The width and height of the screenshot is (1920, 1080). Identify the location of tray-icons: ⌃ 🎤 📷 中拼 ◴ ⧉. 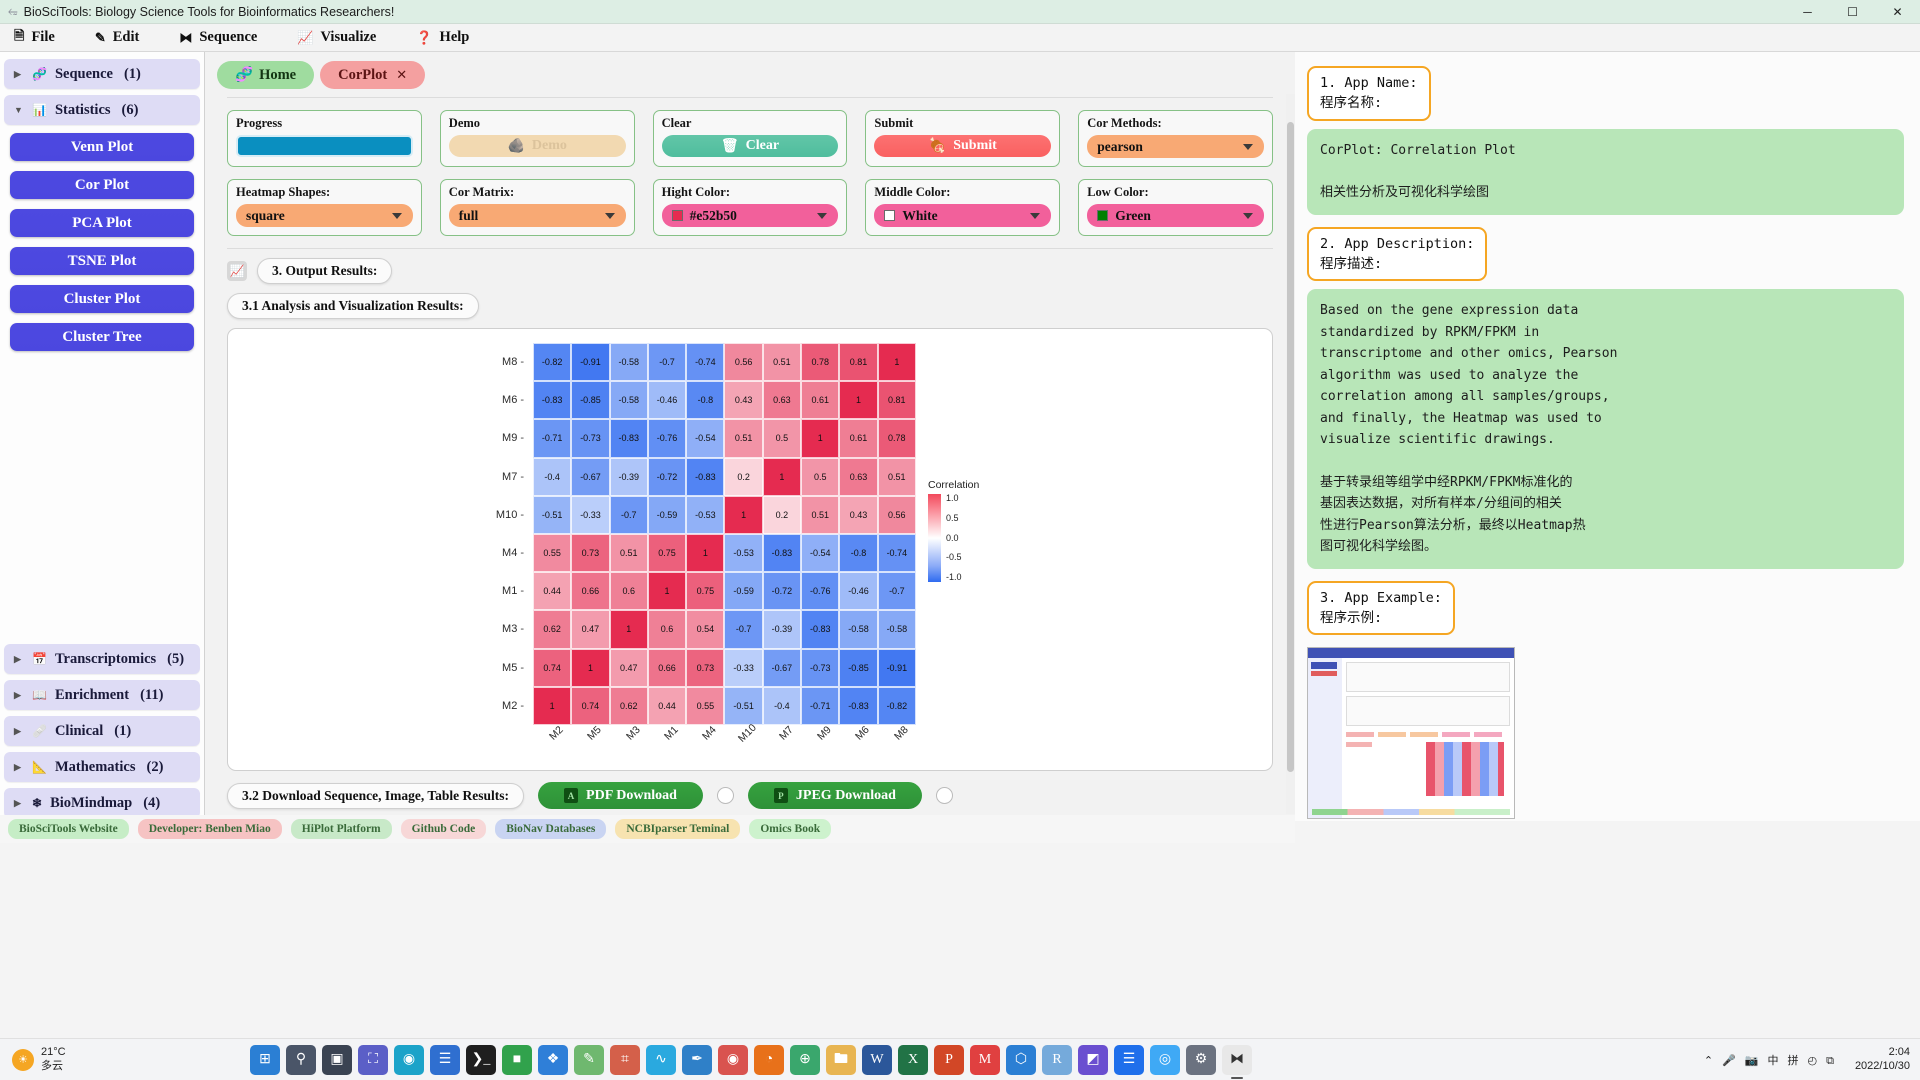
(1773, 1060).